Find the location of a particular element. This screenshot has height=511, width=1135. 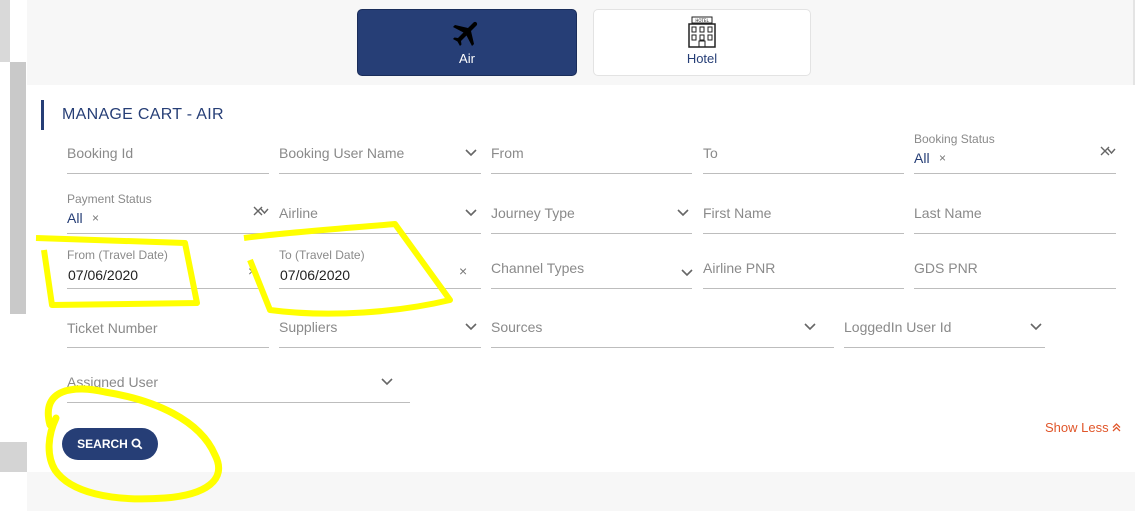

first-name-placeholder: First Name is located at coordinates (737, 213).